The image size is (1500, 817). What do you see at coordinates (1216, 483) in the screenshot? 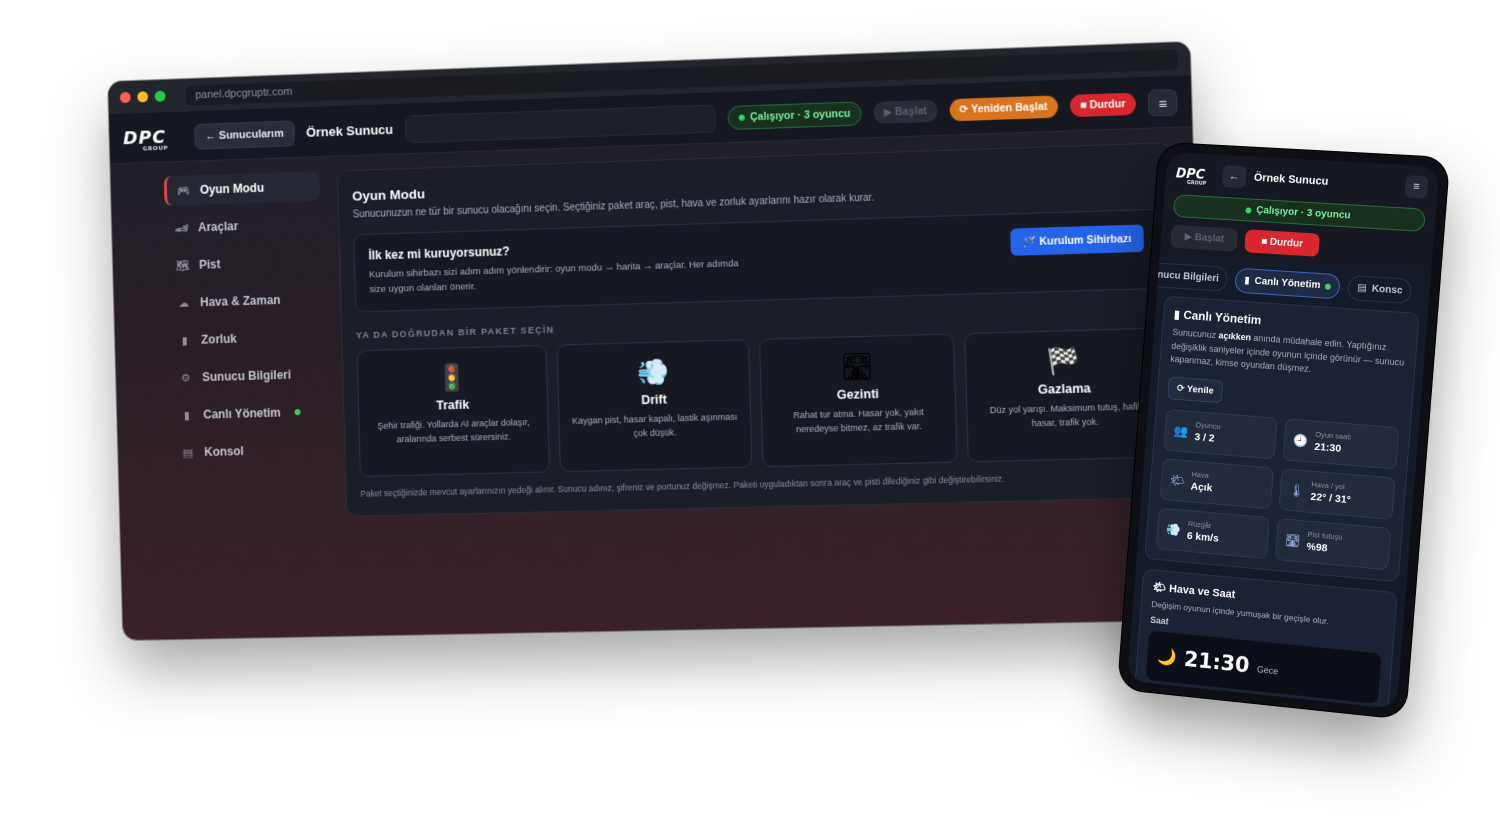
I see `stat-weather: 🌤 Hava Açık` at bounding box center [1216, 483].